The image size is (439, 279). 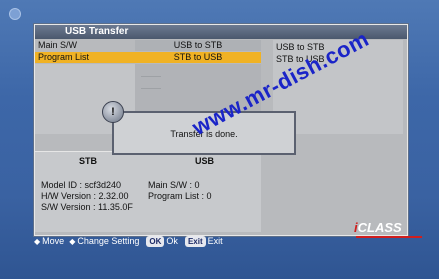 I want to click on bezel-indicator, so click(x=15, y=14).